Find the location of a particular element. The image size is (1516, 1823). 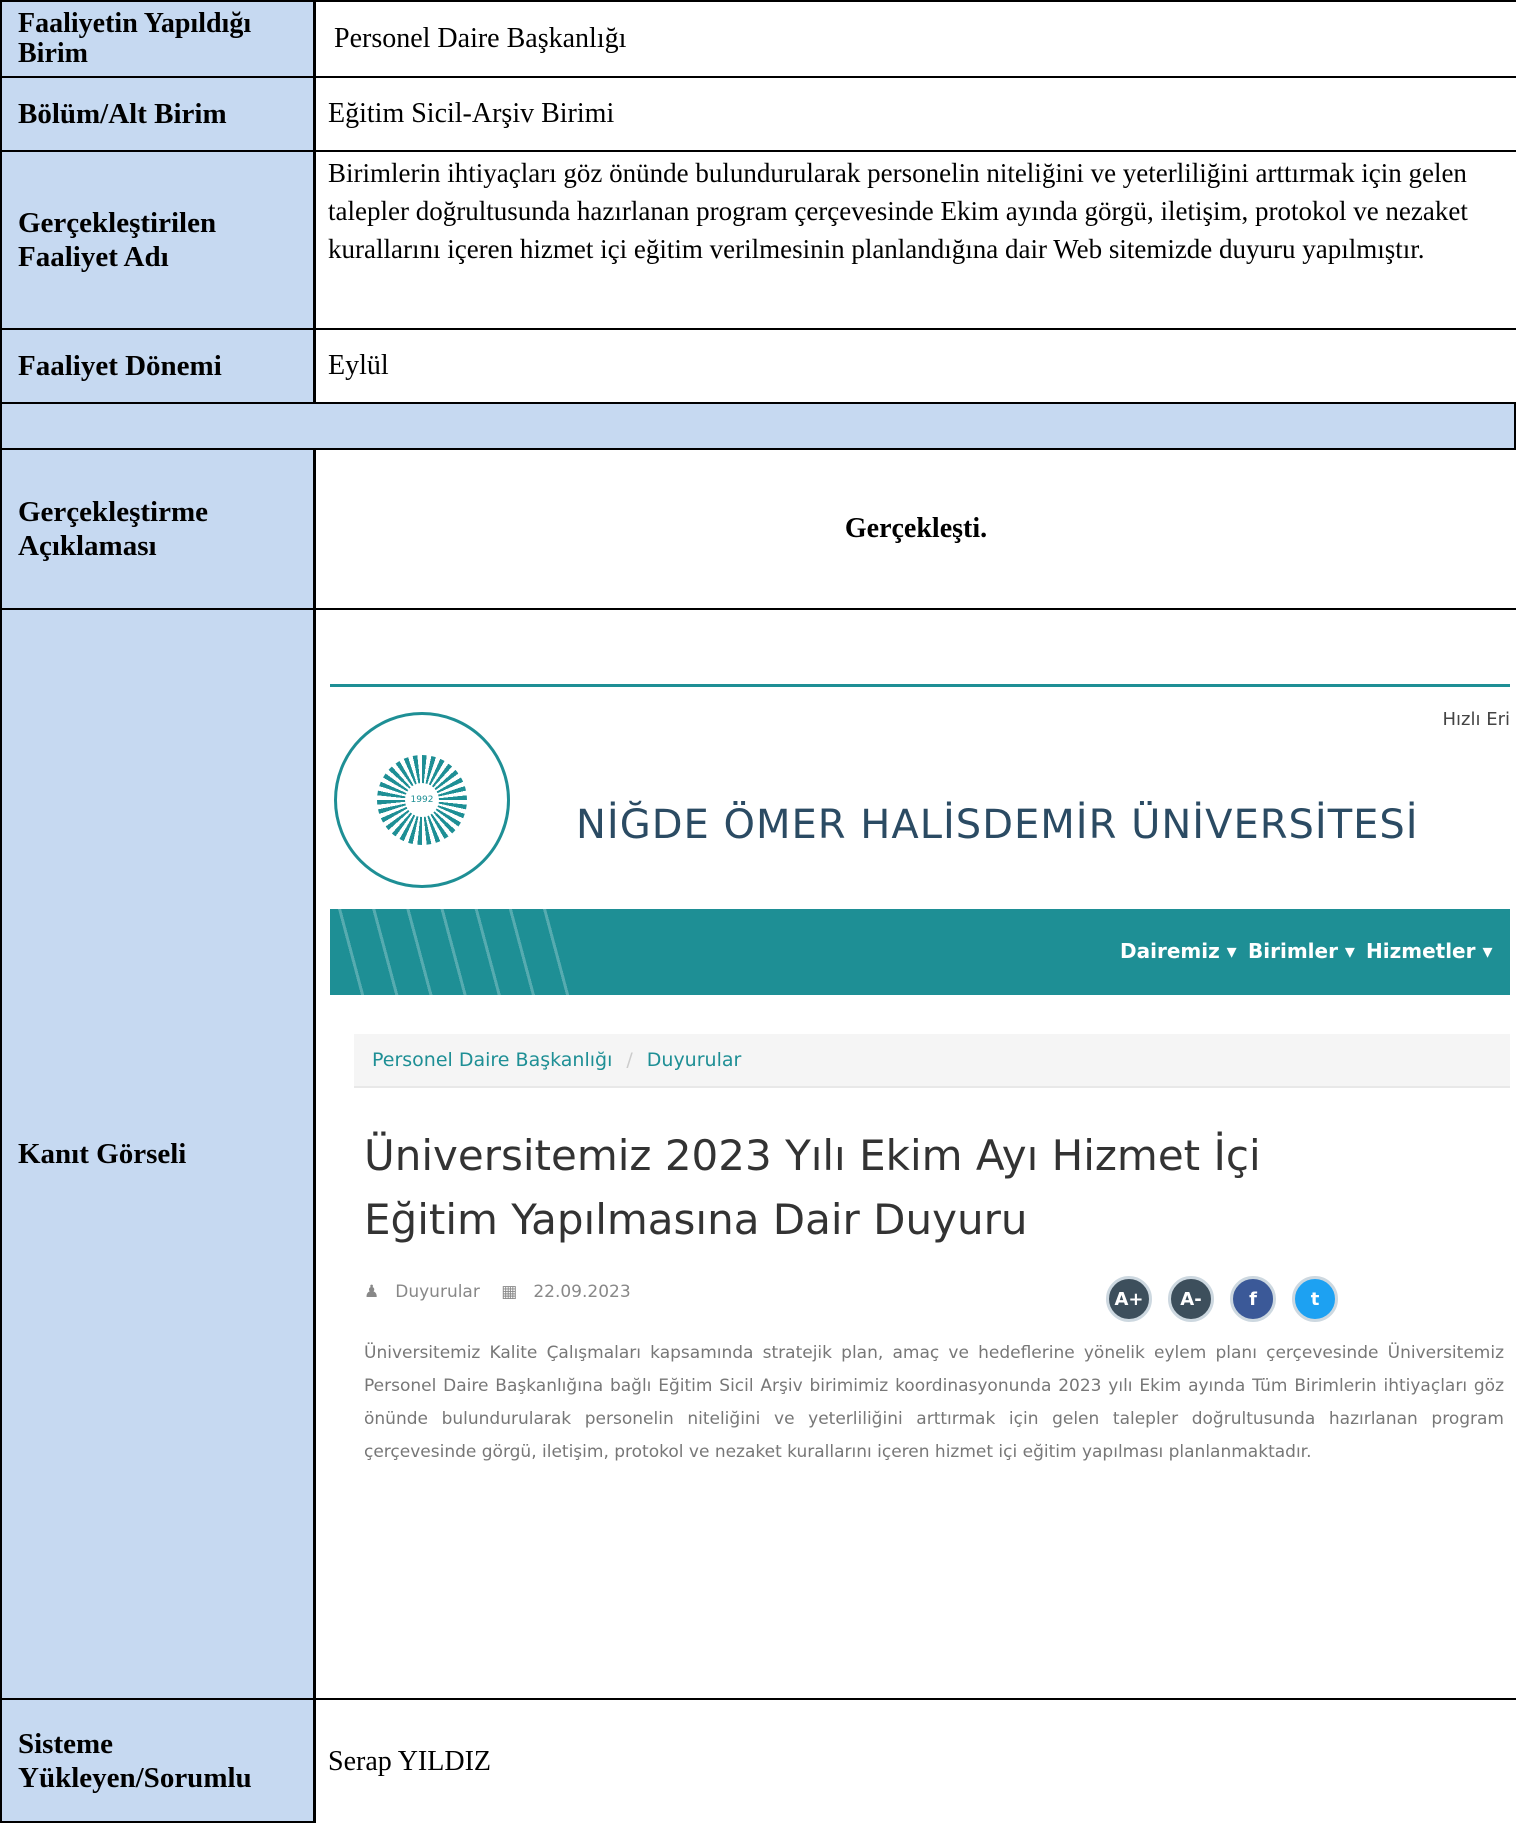

user-icon: ♟ is located at coordinates (372, 1292).